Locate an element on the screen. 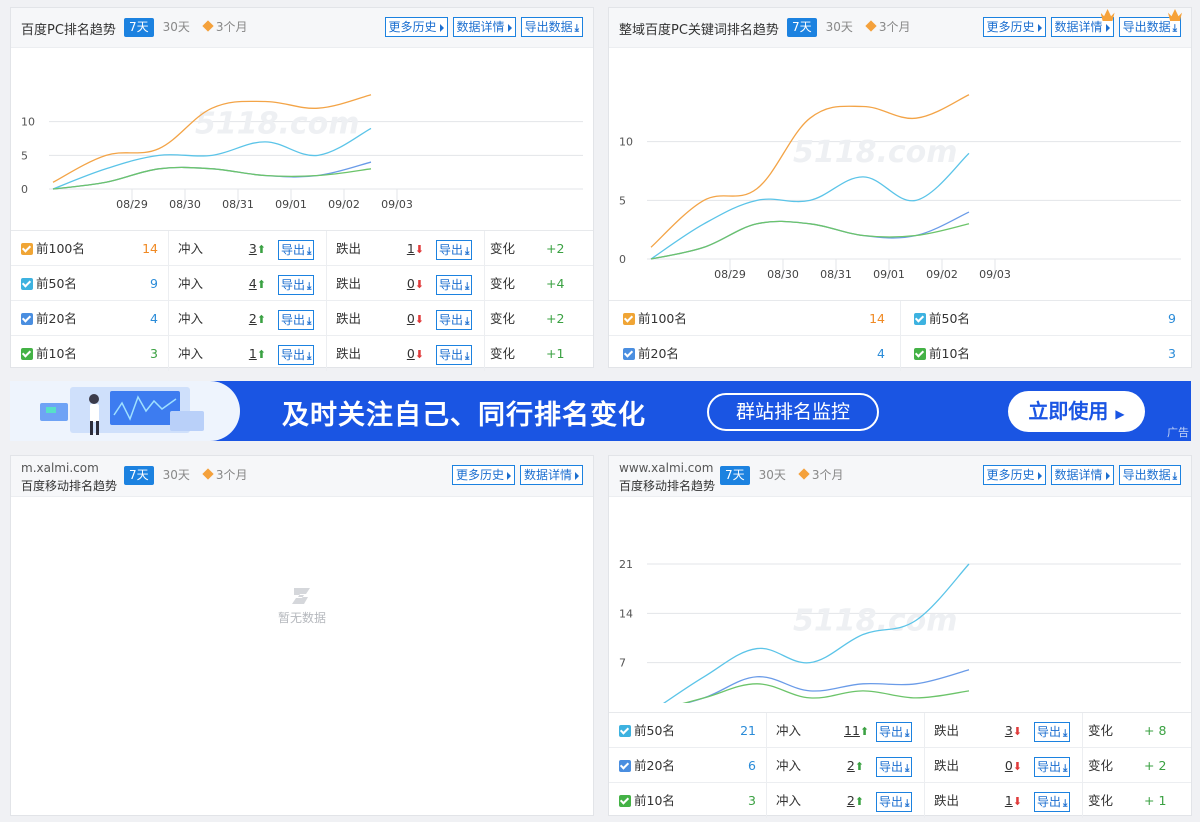  rank-label: 前10名 is located at coordinates (654, 800).